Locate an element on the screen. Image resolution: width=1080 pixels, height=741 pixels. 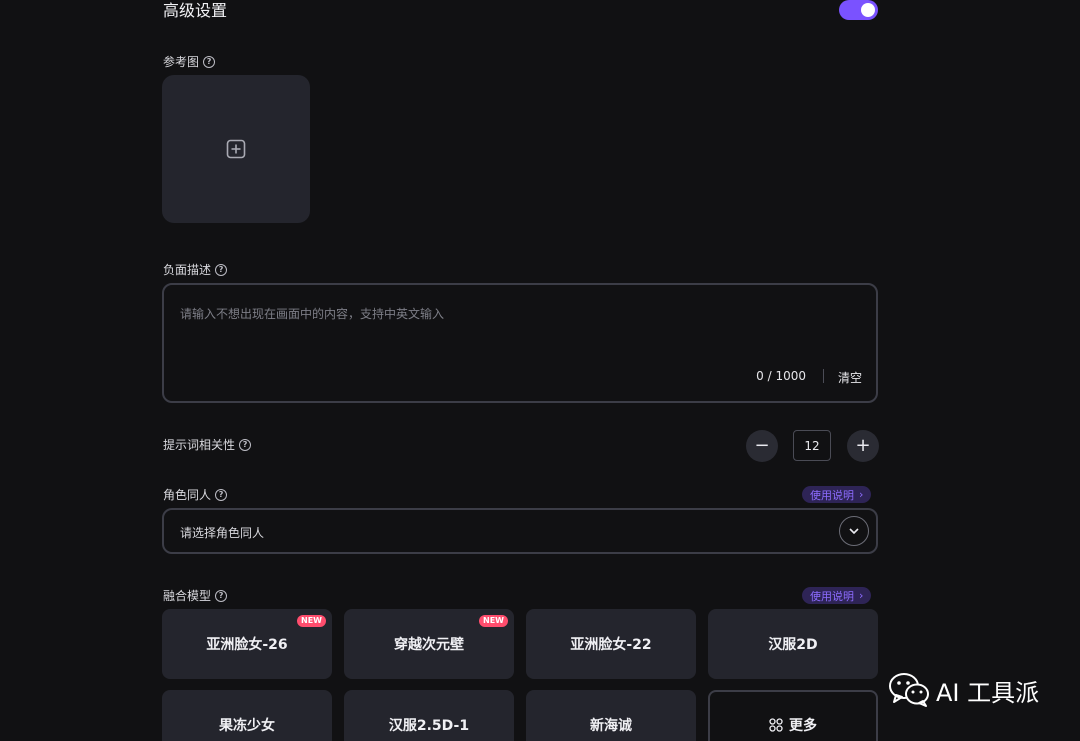
model-name: 穿越次元壁 is located at coordinates (429, 645).